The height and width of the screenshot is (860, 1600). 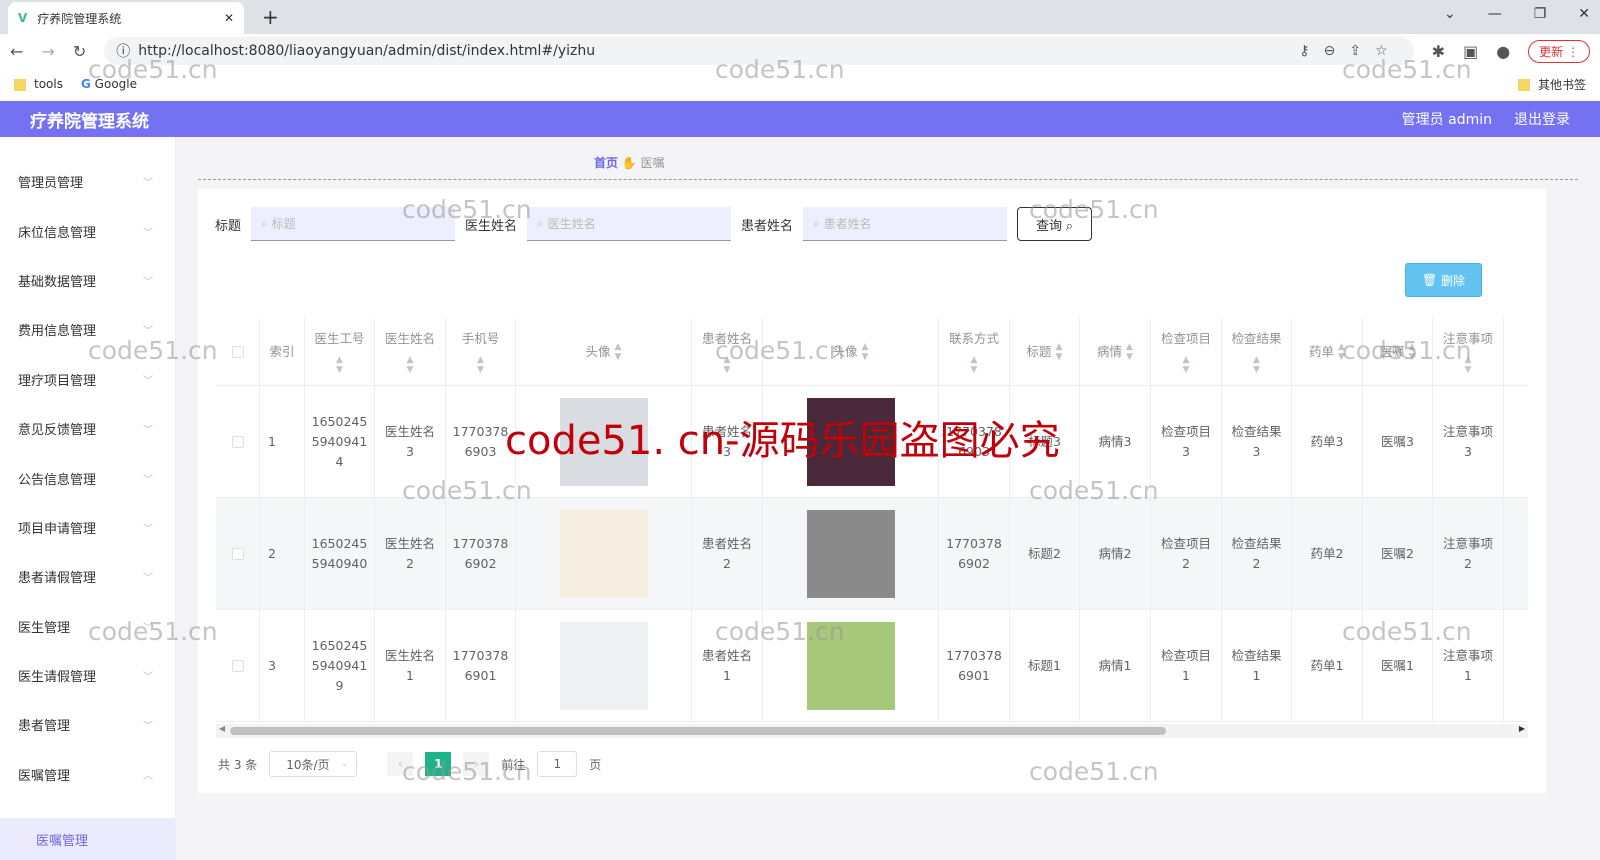 I want to click on back-icon: ←, so click(x=16, y=51).